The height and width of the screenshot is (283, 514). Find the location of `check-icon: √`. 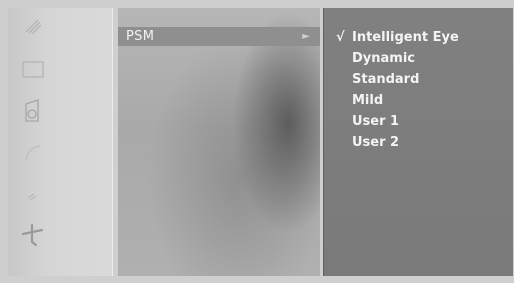

check-icon: √ is located at coordinates (340, 37).